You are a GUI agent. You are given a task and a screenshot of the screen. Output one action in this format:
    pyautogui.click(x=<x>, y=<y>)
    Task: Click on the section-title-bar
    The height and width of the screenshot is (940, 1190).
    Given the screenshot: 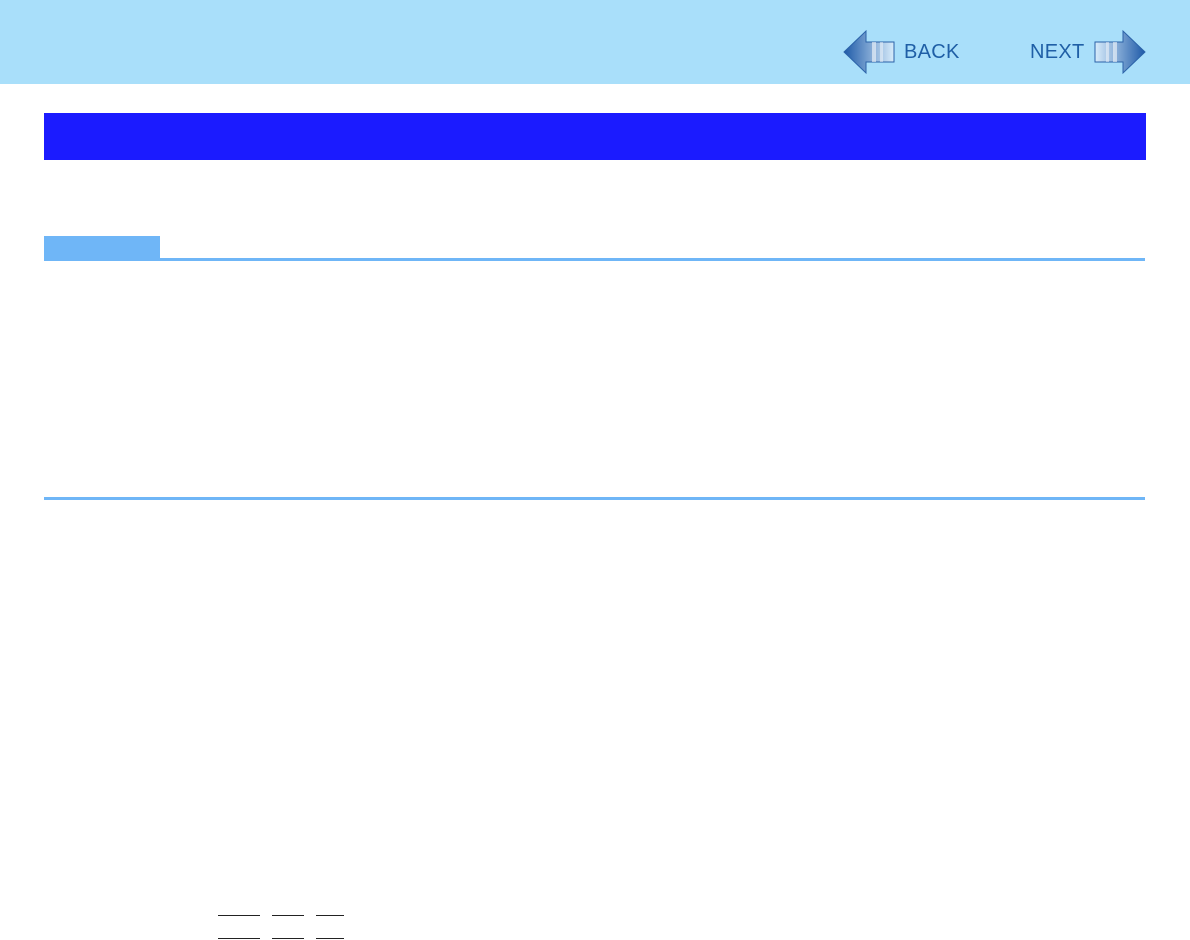 What is the action you would take?
    pyautogui.click(x=595, y=136)
    